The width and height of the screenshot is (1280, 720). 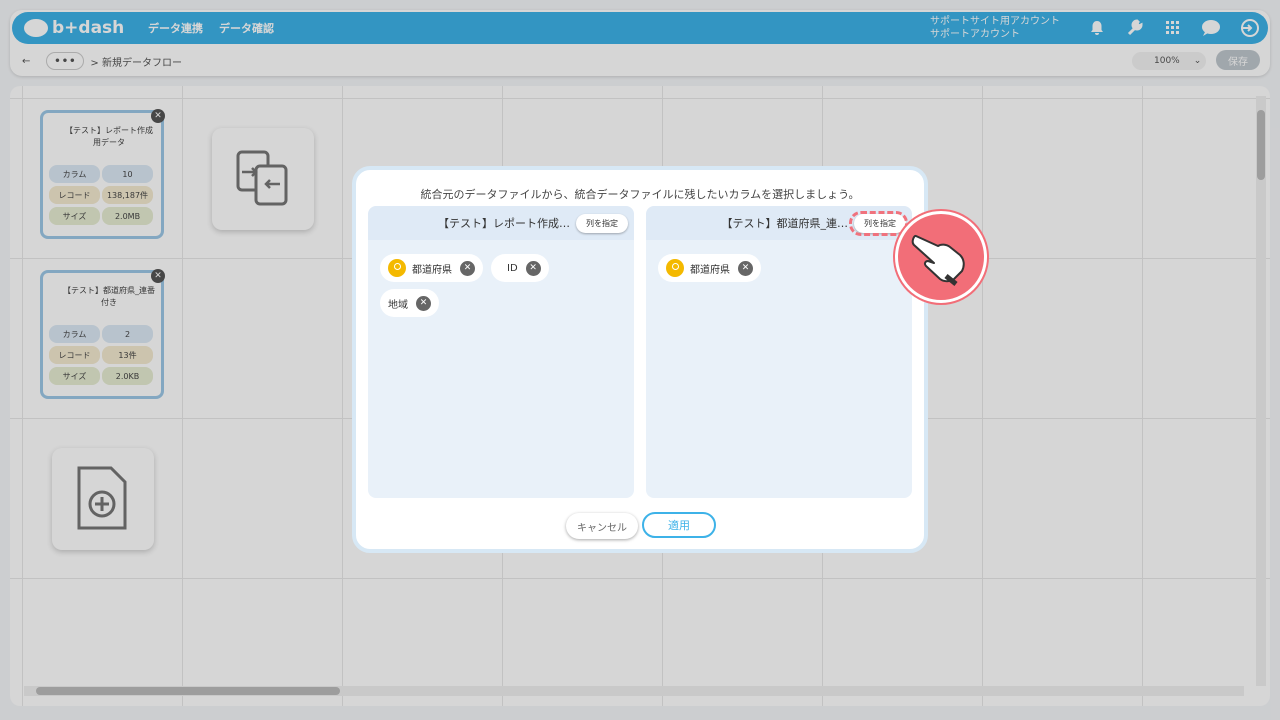 I want to click on column-chip: 地域 ✕, so click(x=409, y=303).